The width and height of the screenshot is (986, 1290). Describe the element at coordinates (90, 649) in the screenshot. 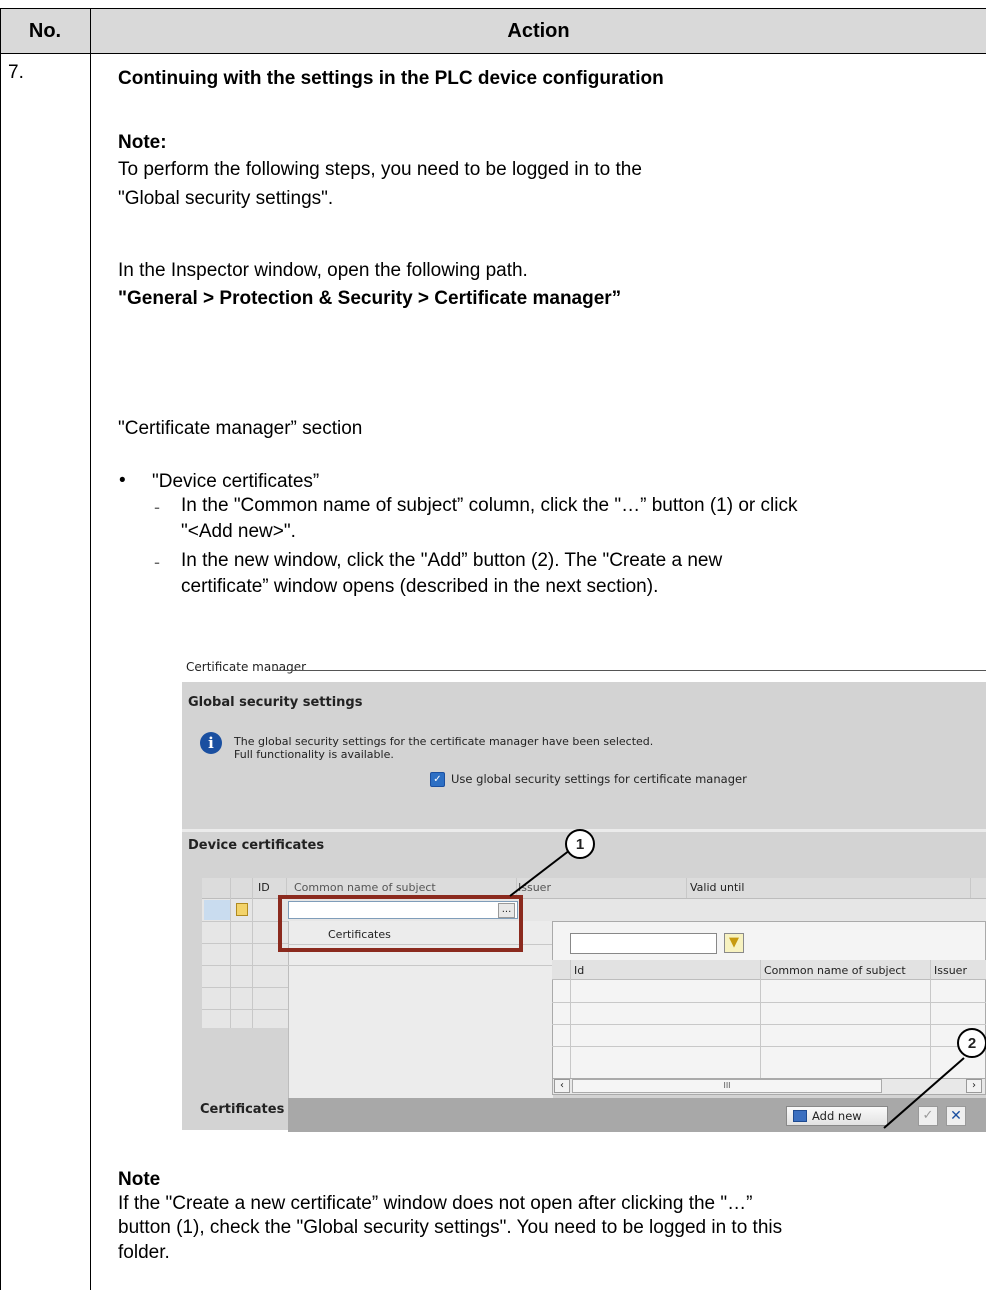

I see `column-divider` at that location.